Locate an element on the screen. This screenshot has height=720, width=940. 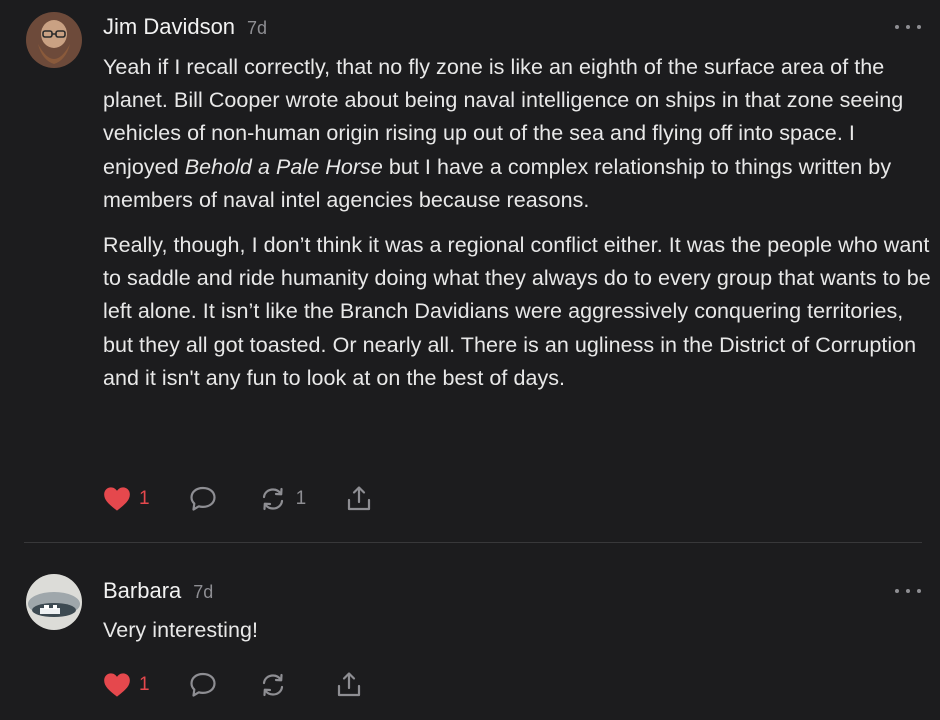
comment-paragraph: Very interesting! is located at coordinates (181, 630).